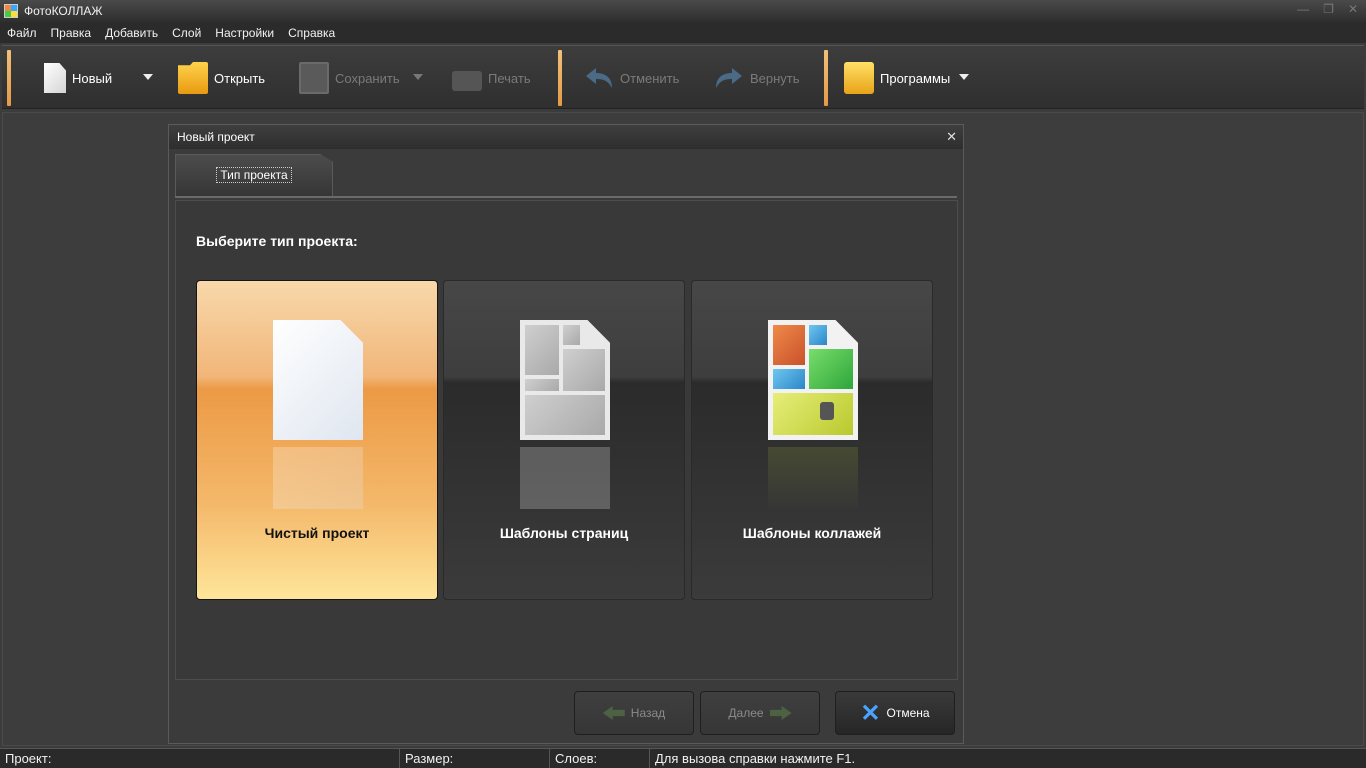  Describe the element at coordinates (1303, 9) in the screenshot. I see `minimize-icon: —` at that location.